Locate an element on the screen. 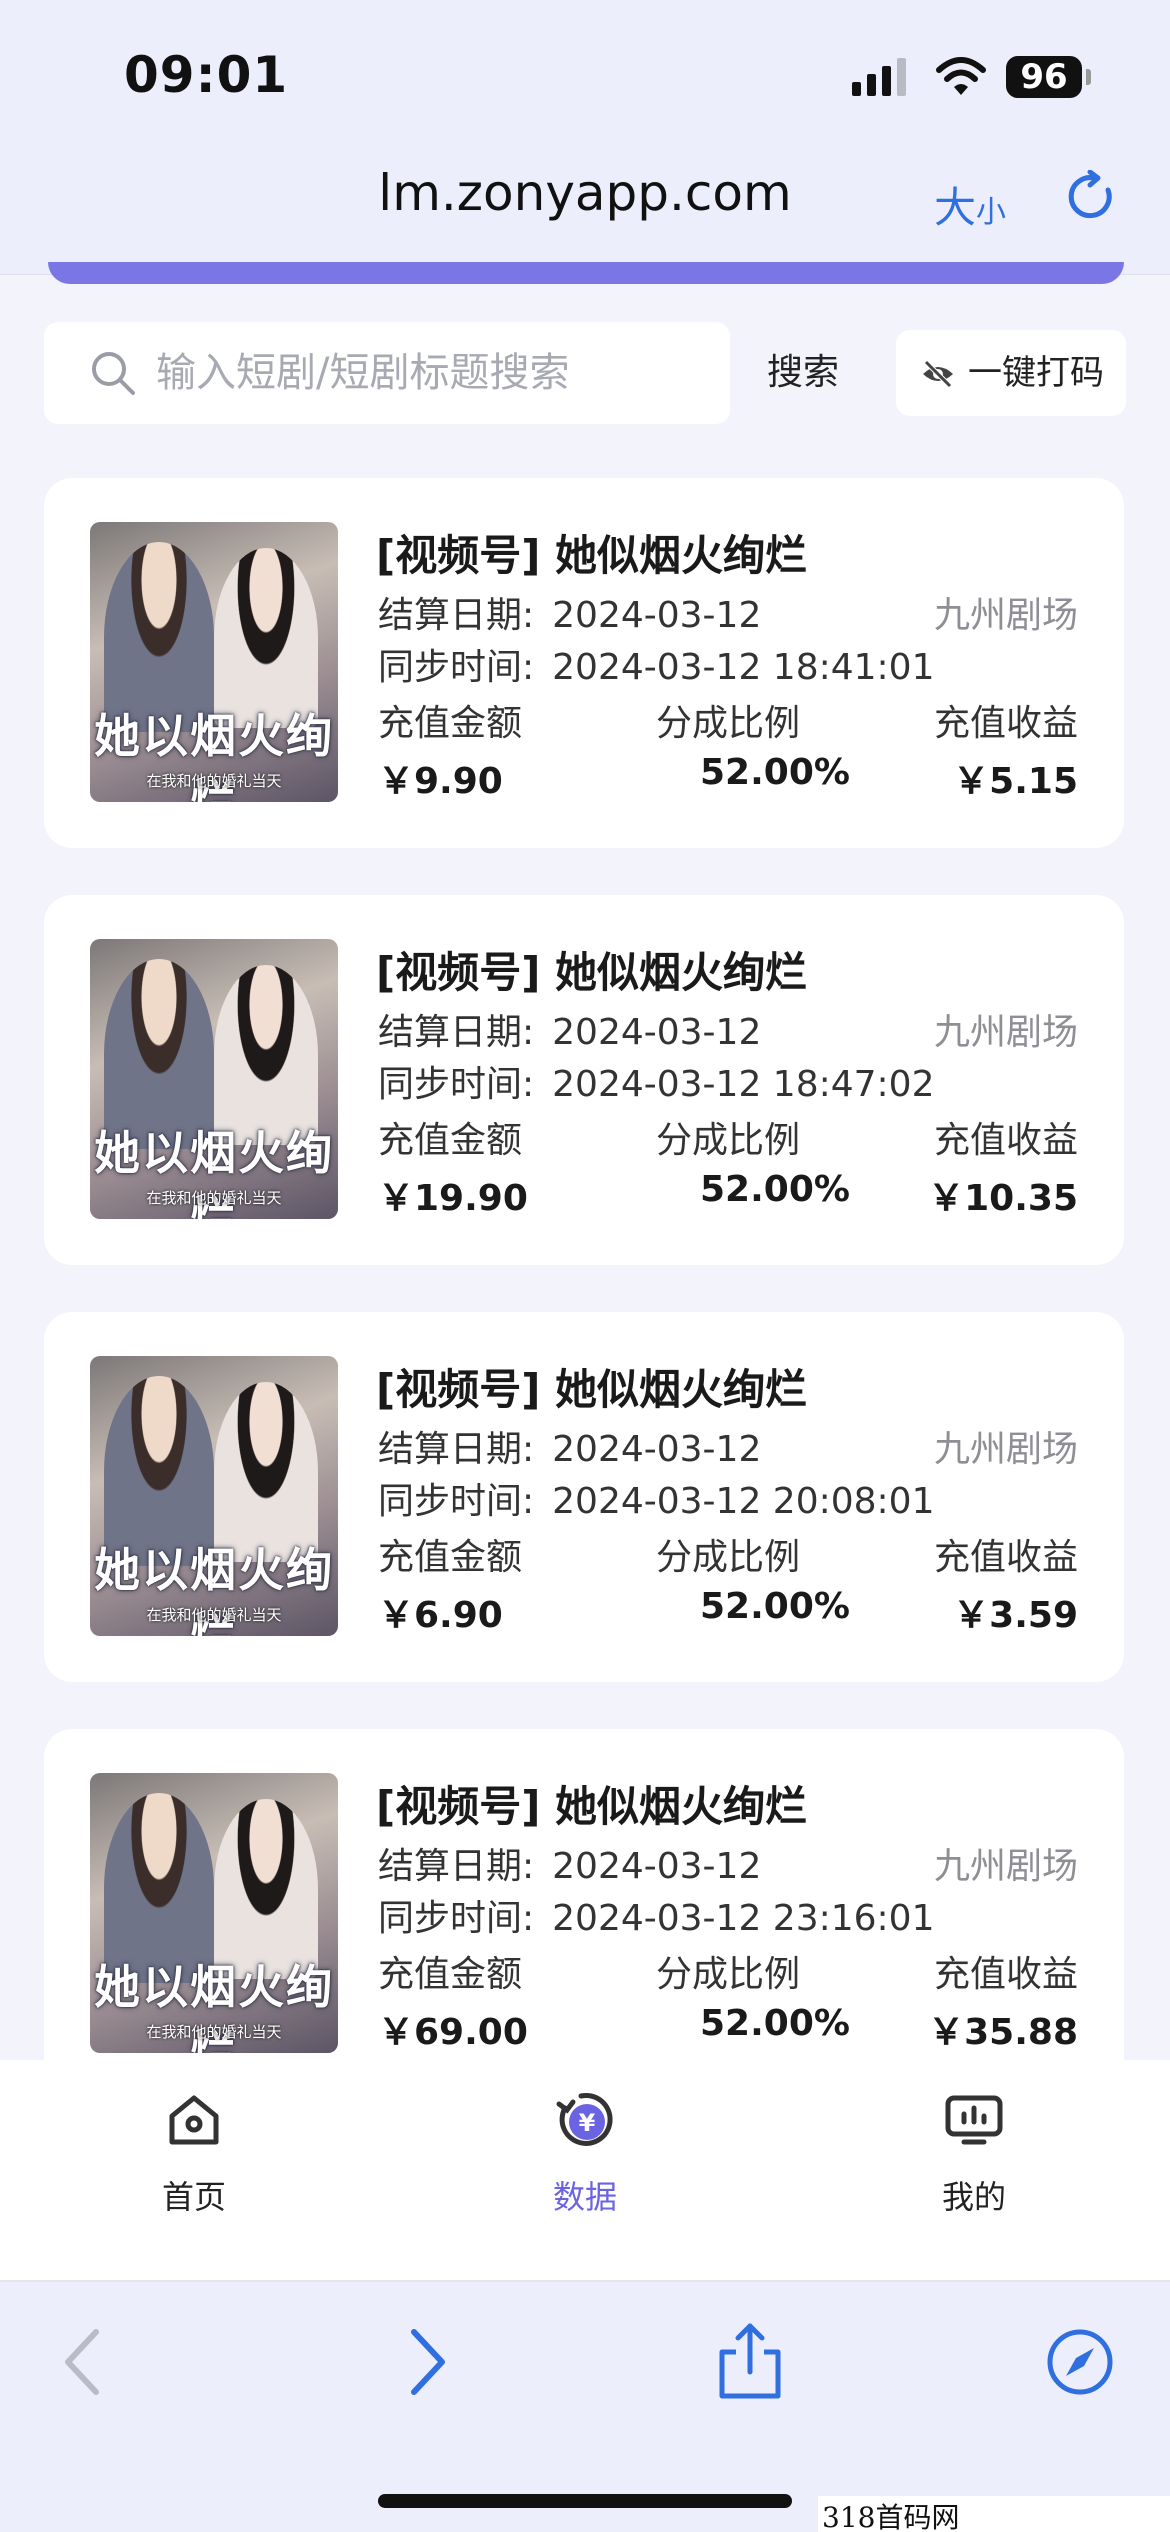  mask-button-label: 一键打码 is located at coordinates (1036, 373).